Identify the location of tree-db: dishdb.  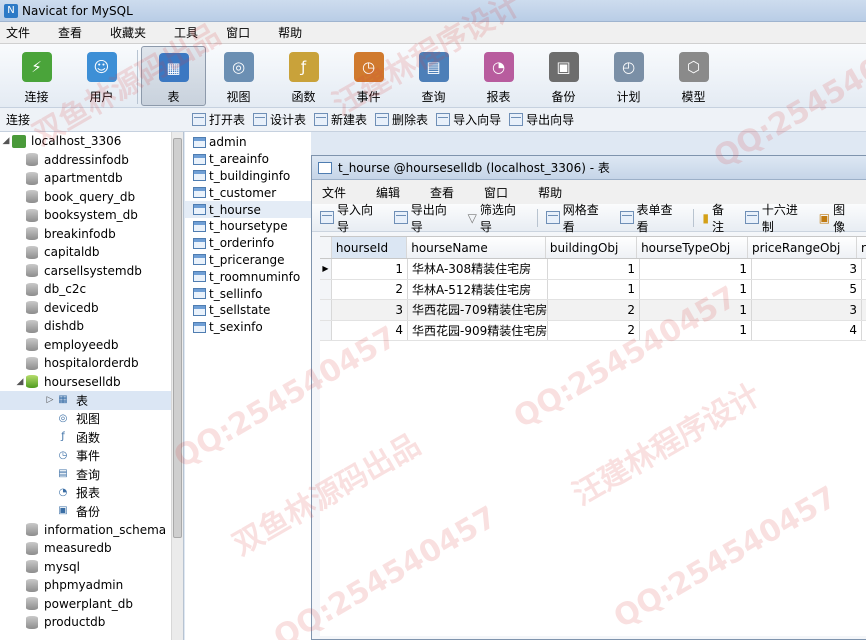
(91, 326).